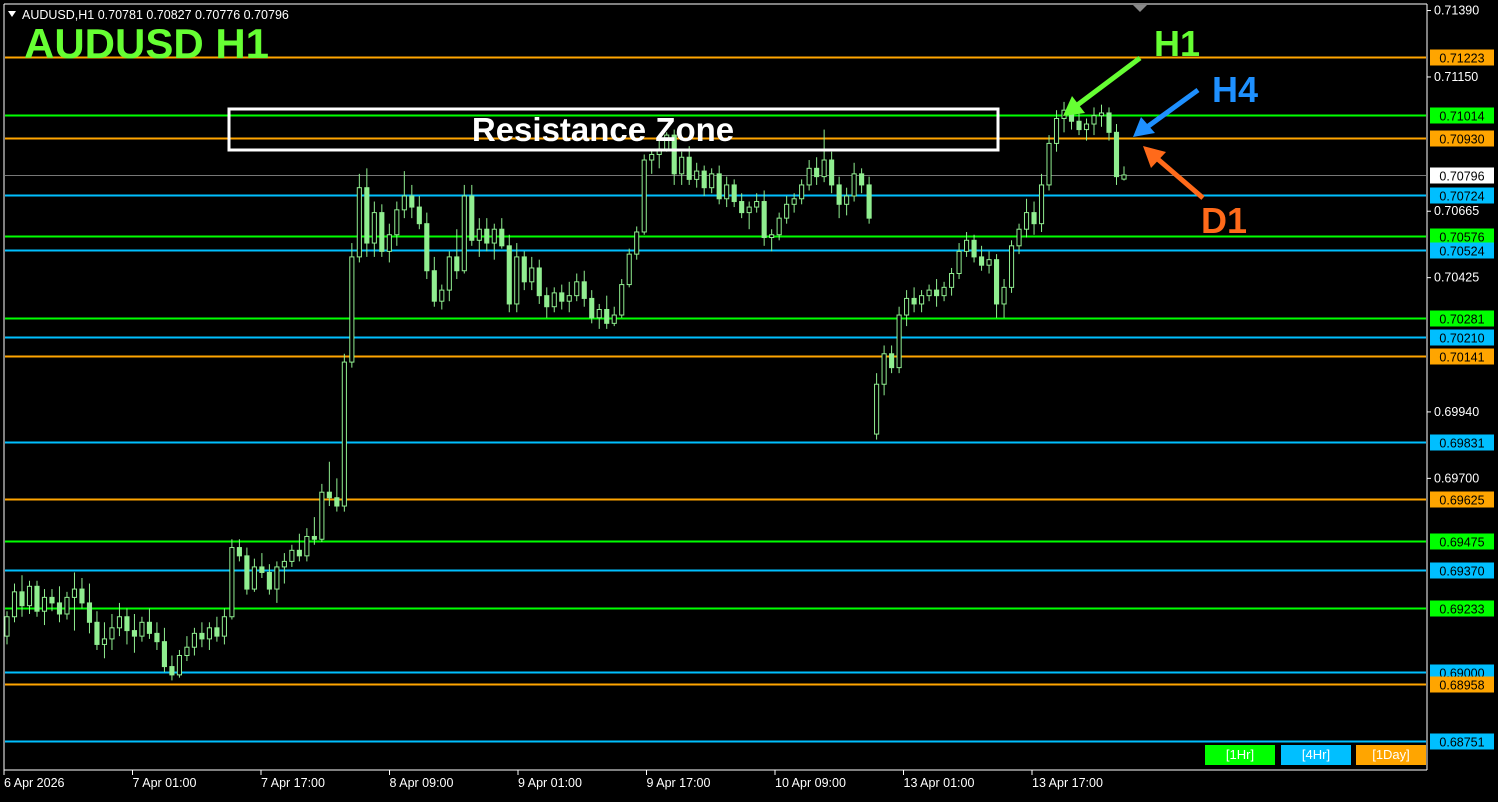 The width and height of the screenshot is (1498, 802). Describe the element at coordinates (1461, 610) in the screenshot. I see `level-label-text: 0.69233` at that location.